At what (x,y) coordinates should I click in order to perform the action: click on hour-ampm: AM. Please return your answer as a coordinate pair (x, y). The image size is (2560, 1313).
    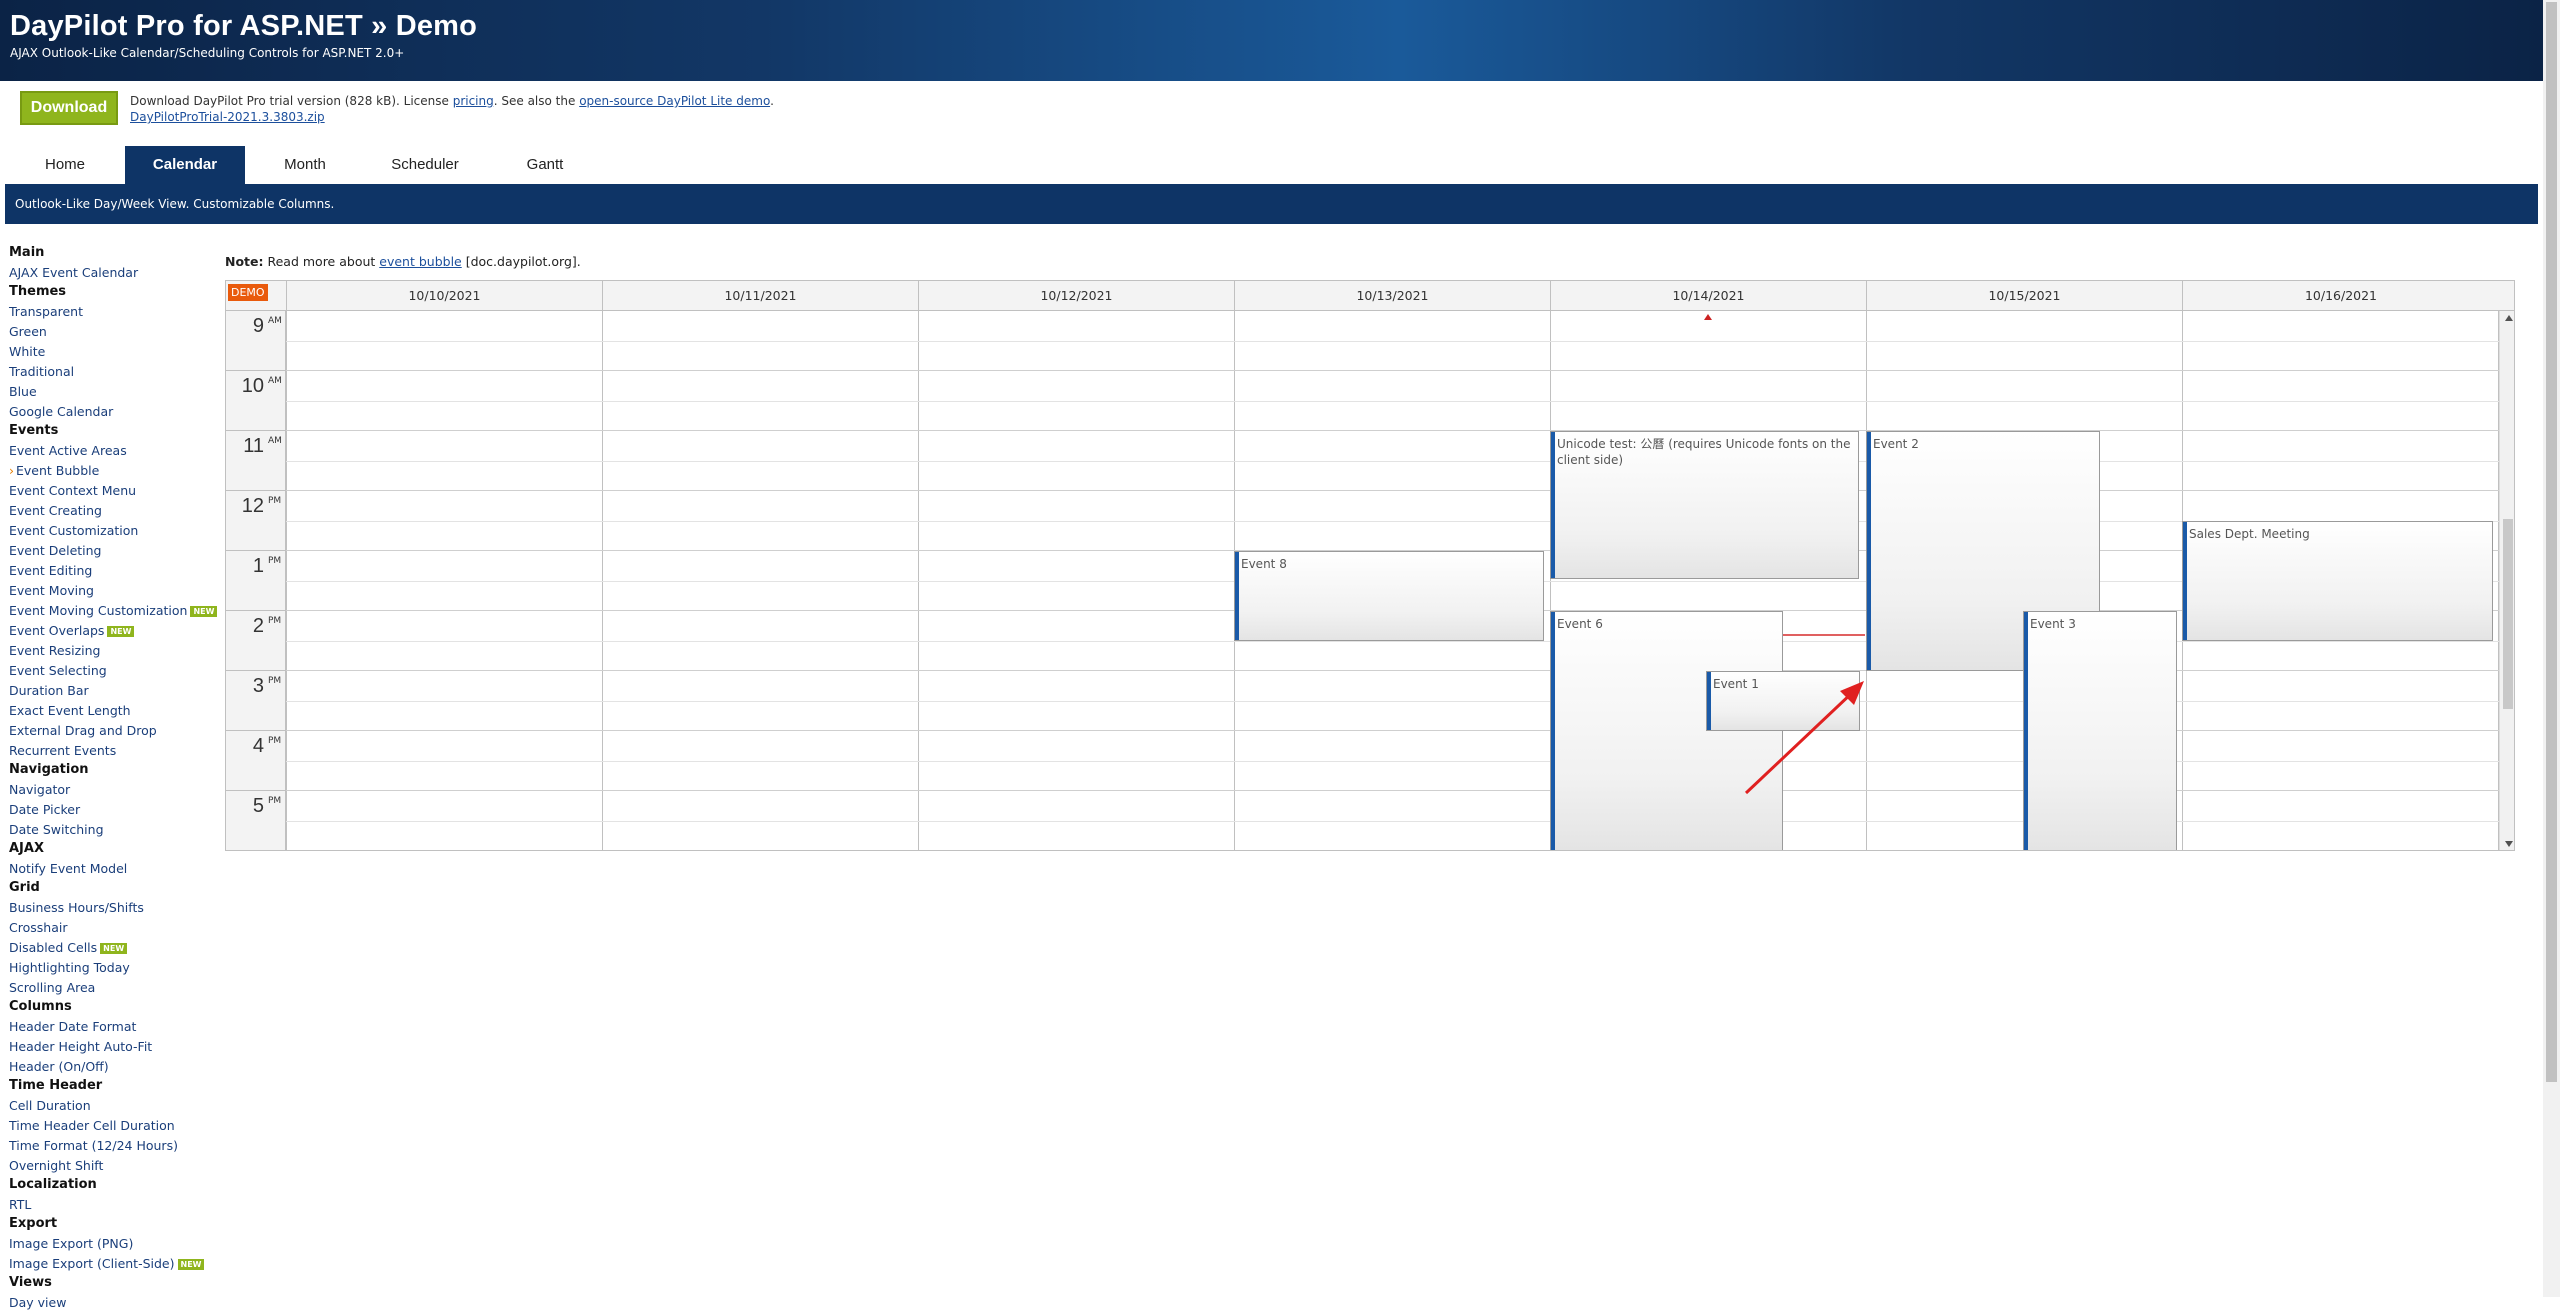
    Looking at the image, I should click on (275, 321).